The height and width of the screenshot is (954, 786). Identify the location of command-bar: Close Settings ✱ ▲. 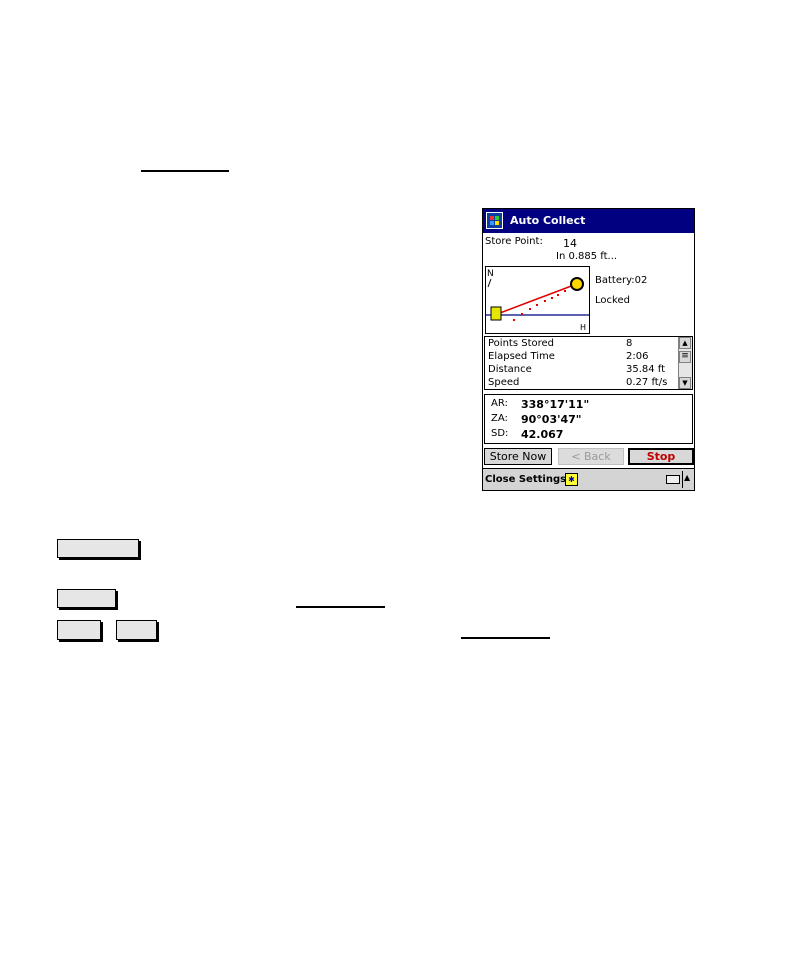
(588, 479).